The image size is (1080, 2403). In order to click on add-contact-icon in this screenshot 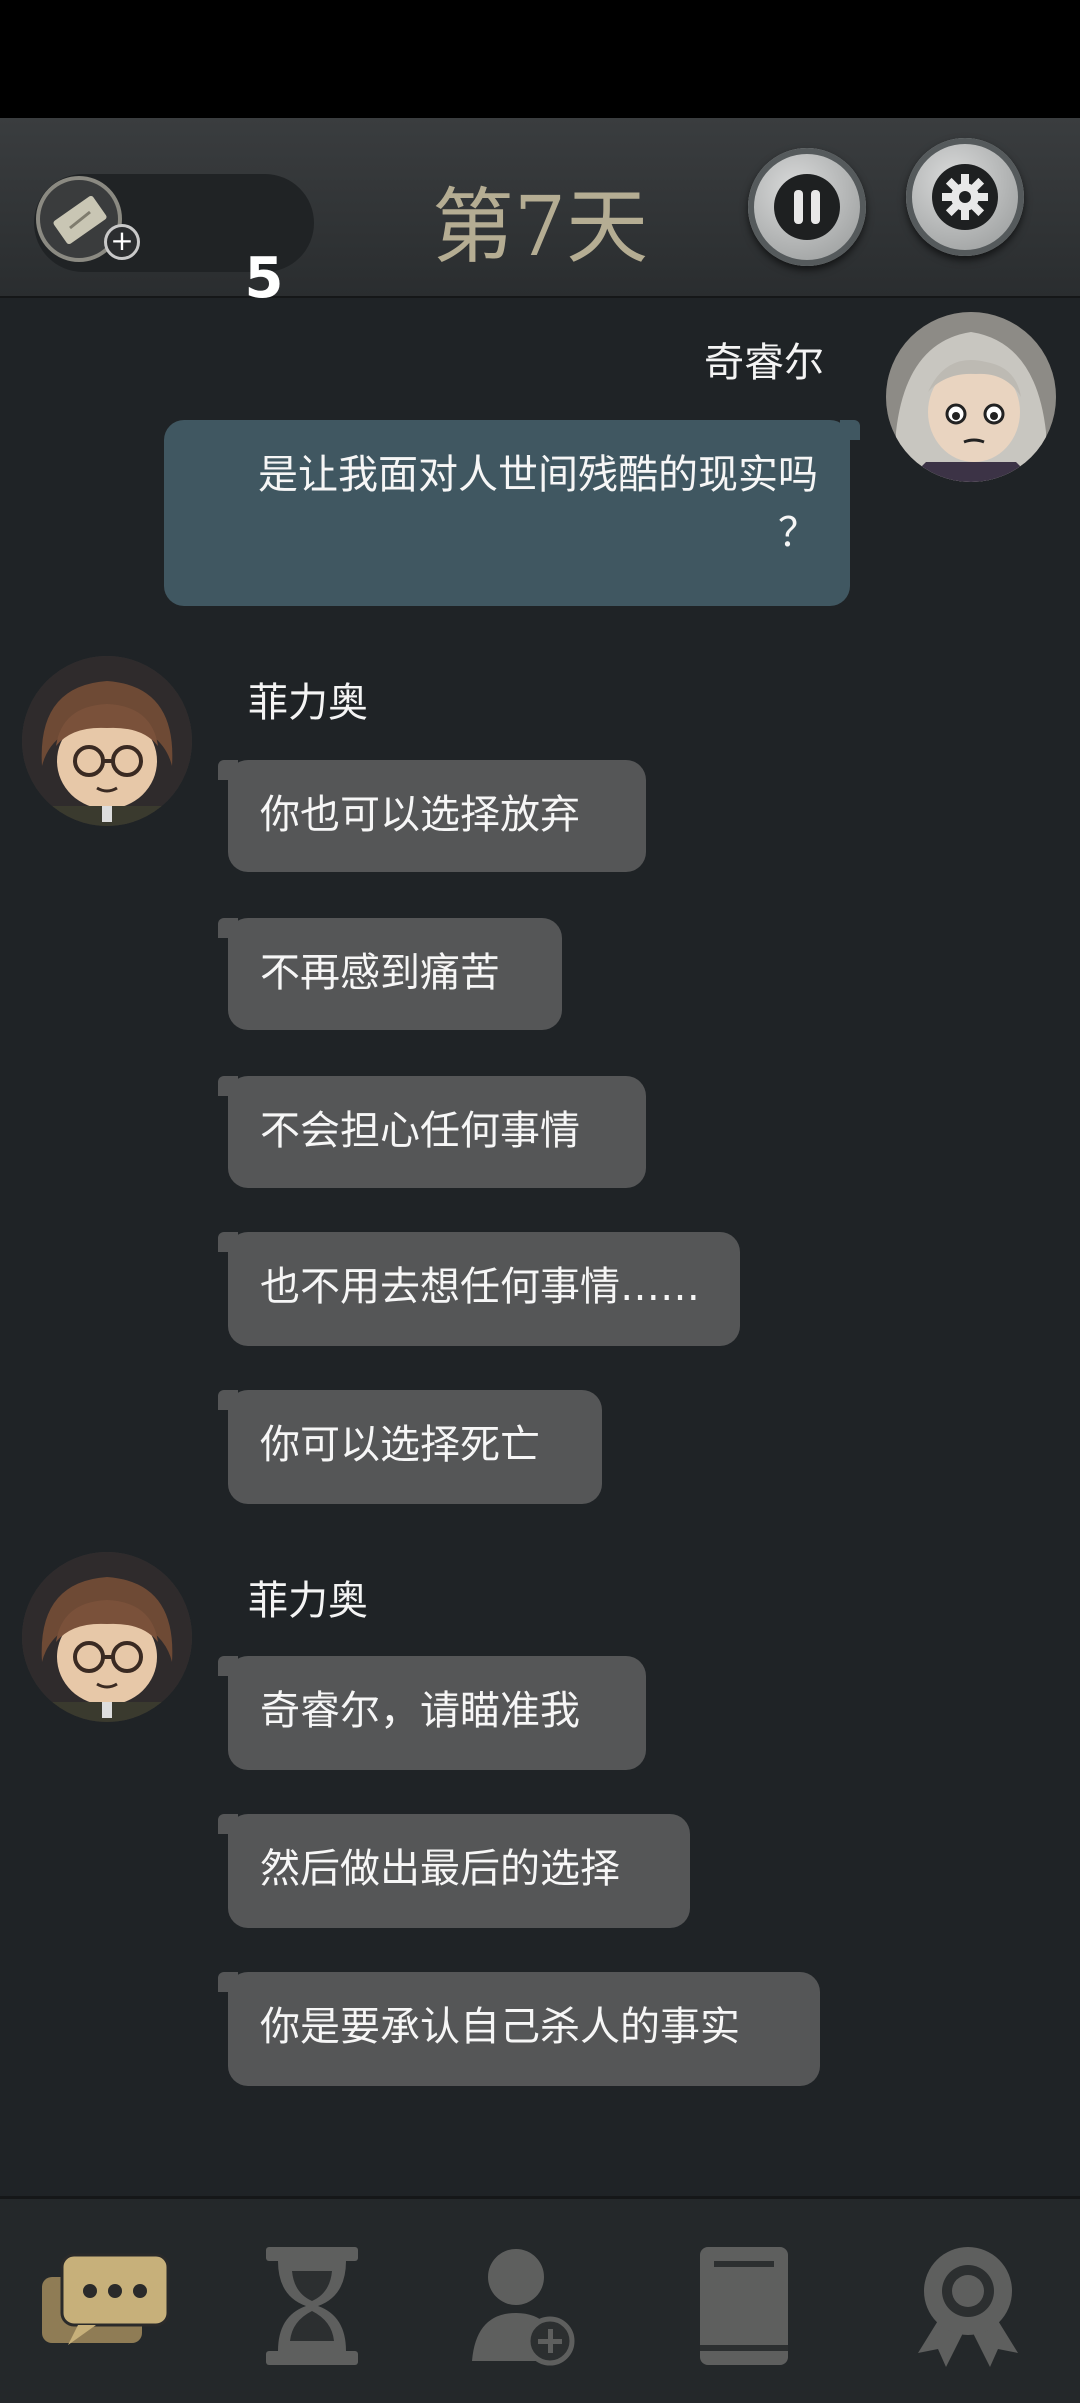, I will do `click(523, 2307)`.